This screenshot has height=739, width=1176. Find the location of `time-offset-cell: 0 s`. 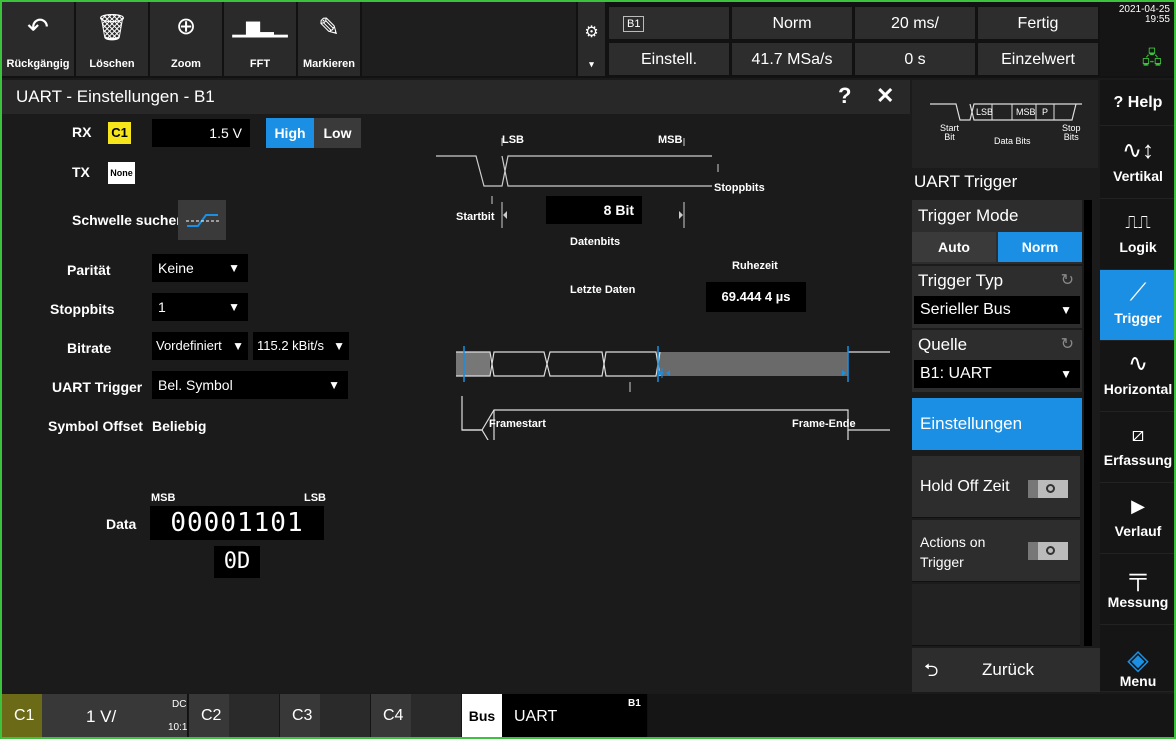

time-offset-cell: 0 s is located at coordinates (915, 59).